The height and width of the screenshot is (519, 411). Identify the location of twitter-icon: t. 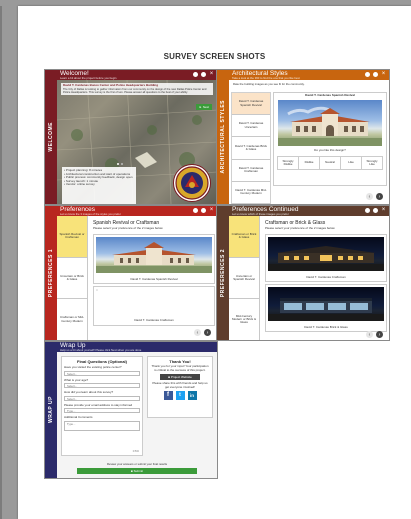
(180, 396).